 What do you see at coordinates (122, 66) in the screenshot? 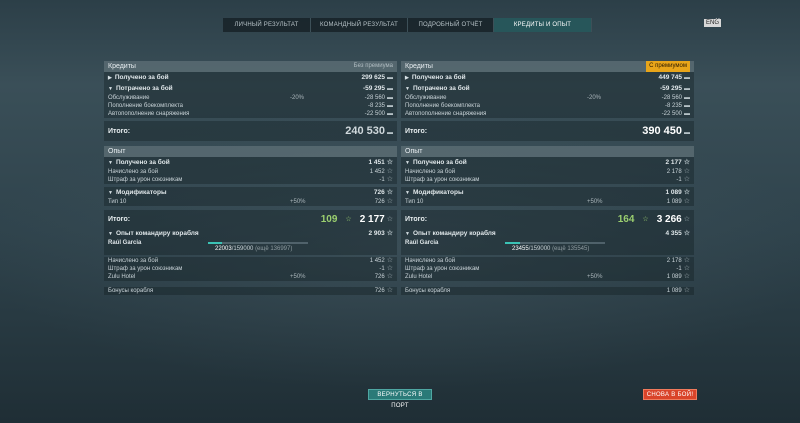
I see `credits-title: Кредиты` at bounding box center [122, 66].